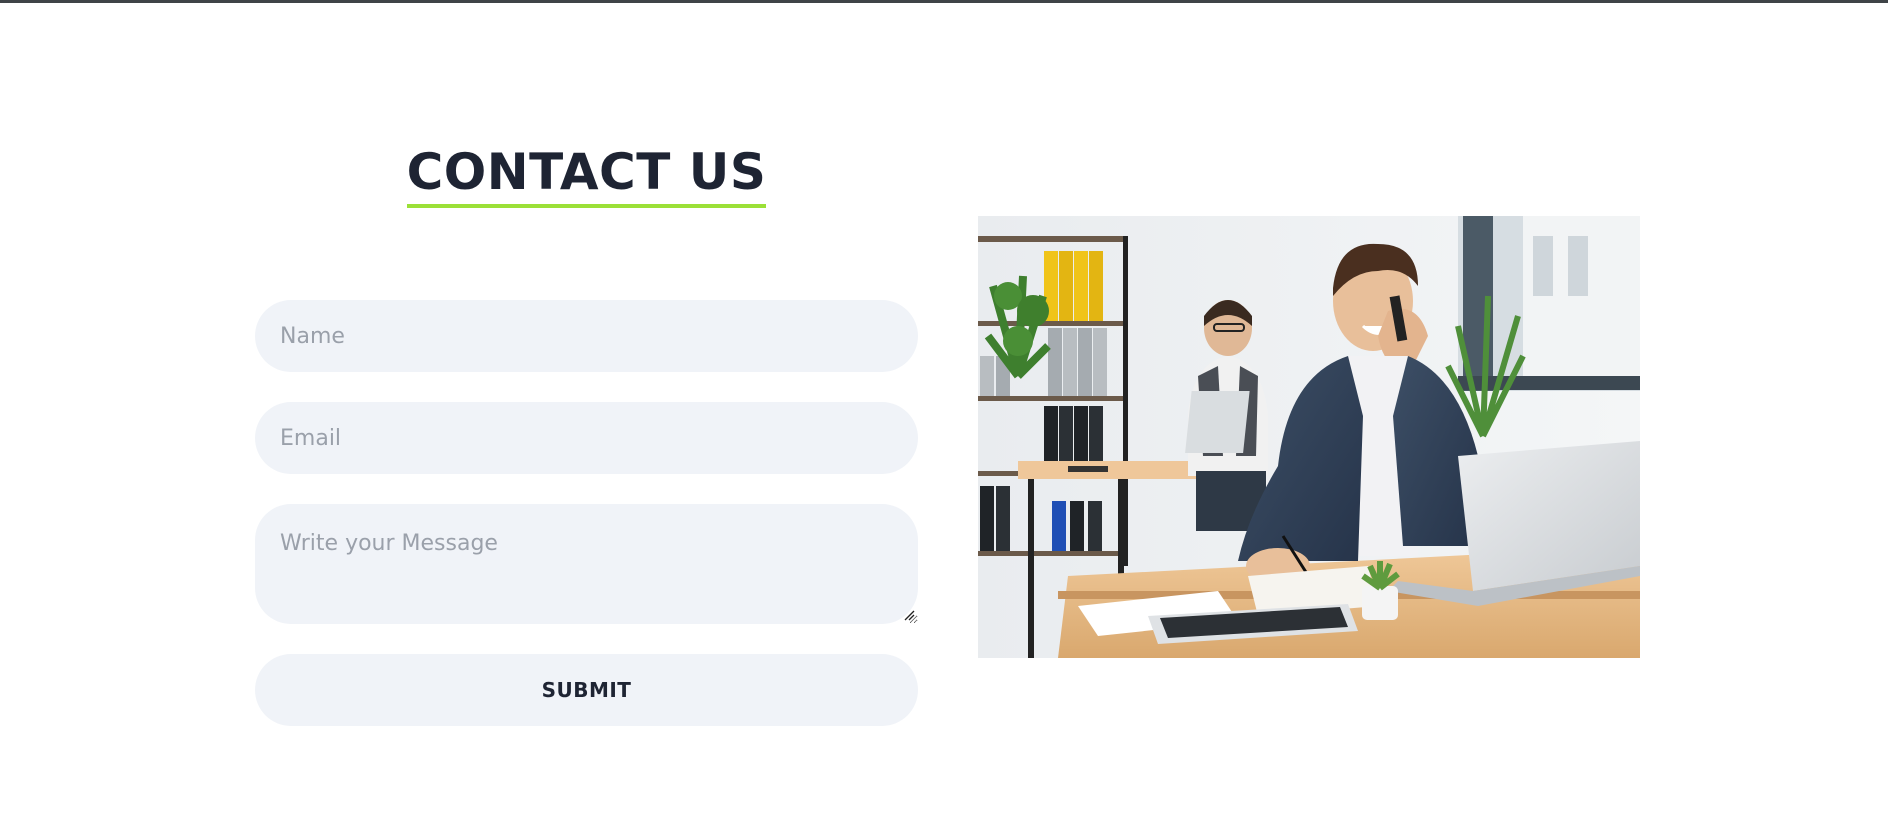 This screenshot has height=840, width=1888. I want to click on resize-grip-icon, so click(909, 615).